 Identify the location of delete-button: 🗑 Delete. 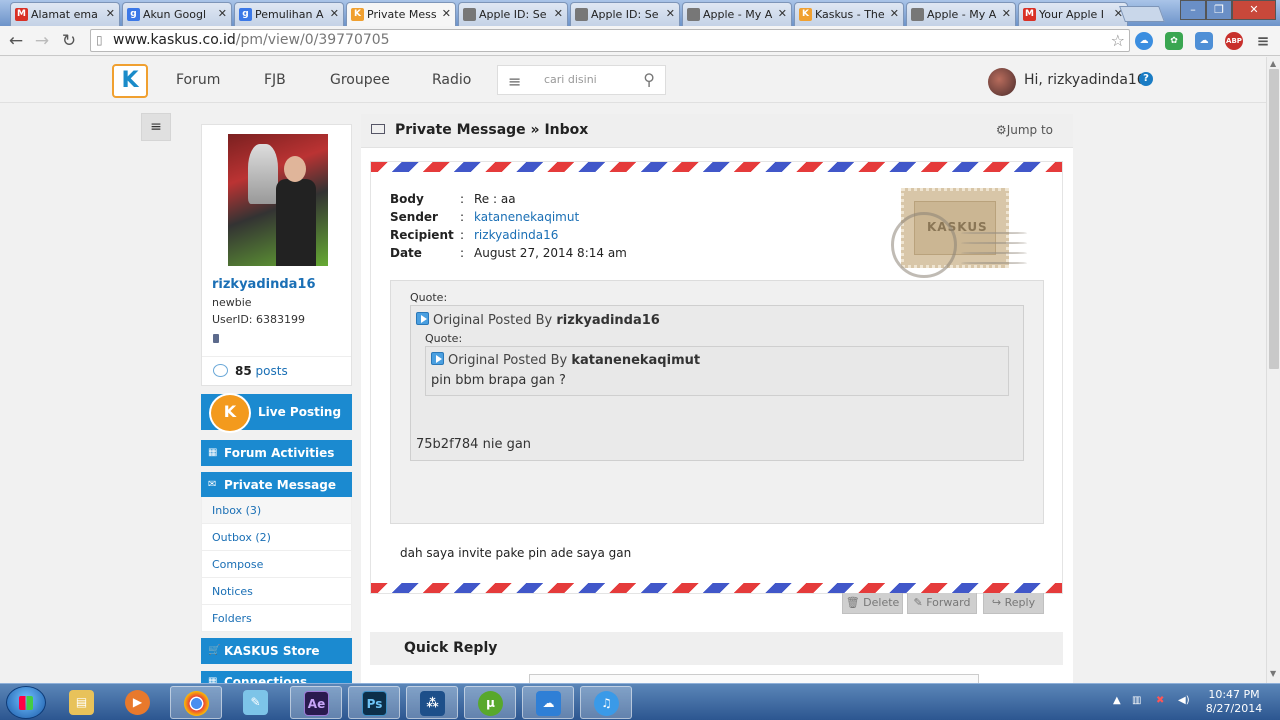
(872, 602).